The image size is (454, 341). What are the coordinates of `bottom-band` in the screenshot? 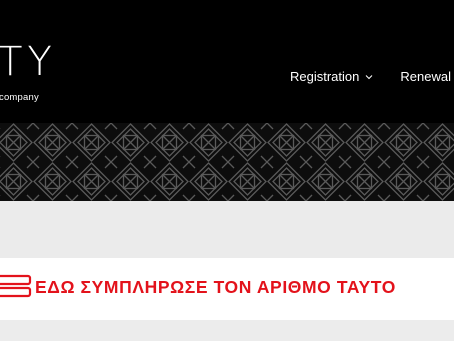 It's located at (227, 330).